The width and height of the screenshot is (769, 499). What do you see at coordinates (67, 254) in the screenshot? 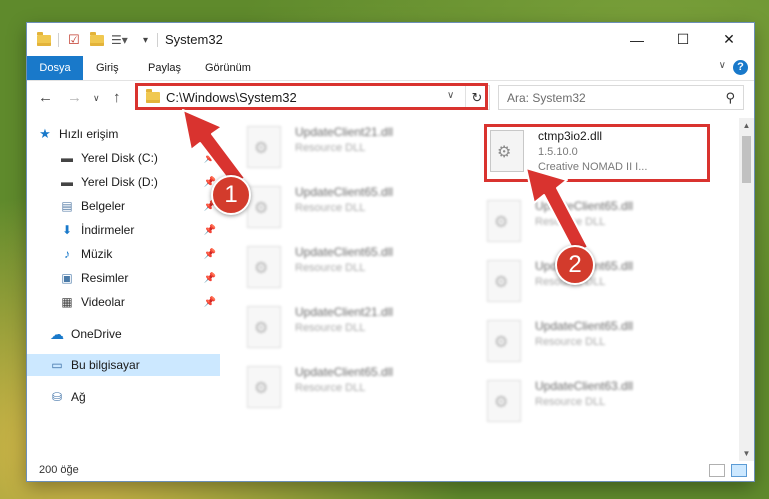
I see `music-icon: ♪` at bounding box center [67, 254].